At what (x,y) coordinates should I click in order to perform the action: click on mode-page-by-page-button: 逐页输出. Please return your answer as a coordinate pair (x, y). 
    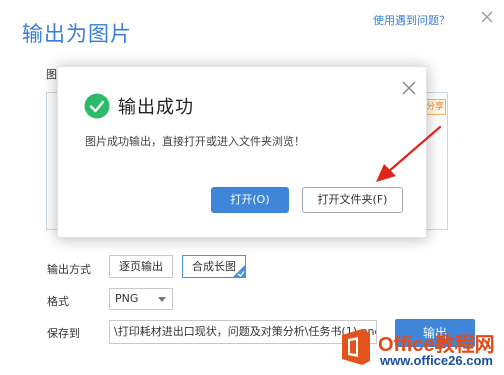
    Looking at the image, I should click on (141, 266).